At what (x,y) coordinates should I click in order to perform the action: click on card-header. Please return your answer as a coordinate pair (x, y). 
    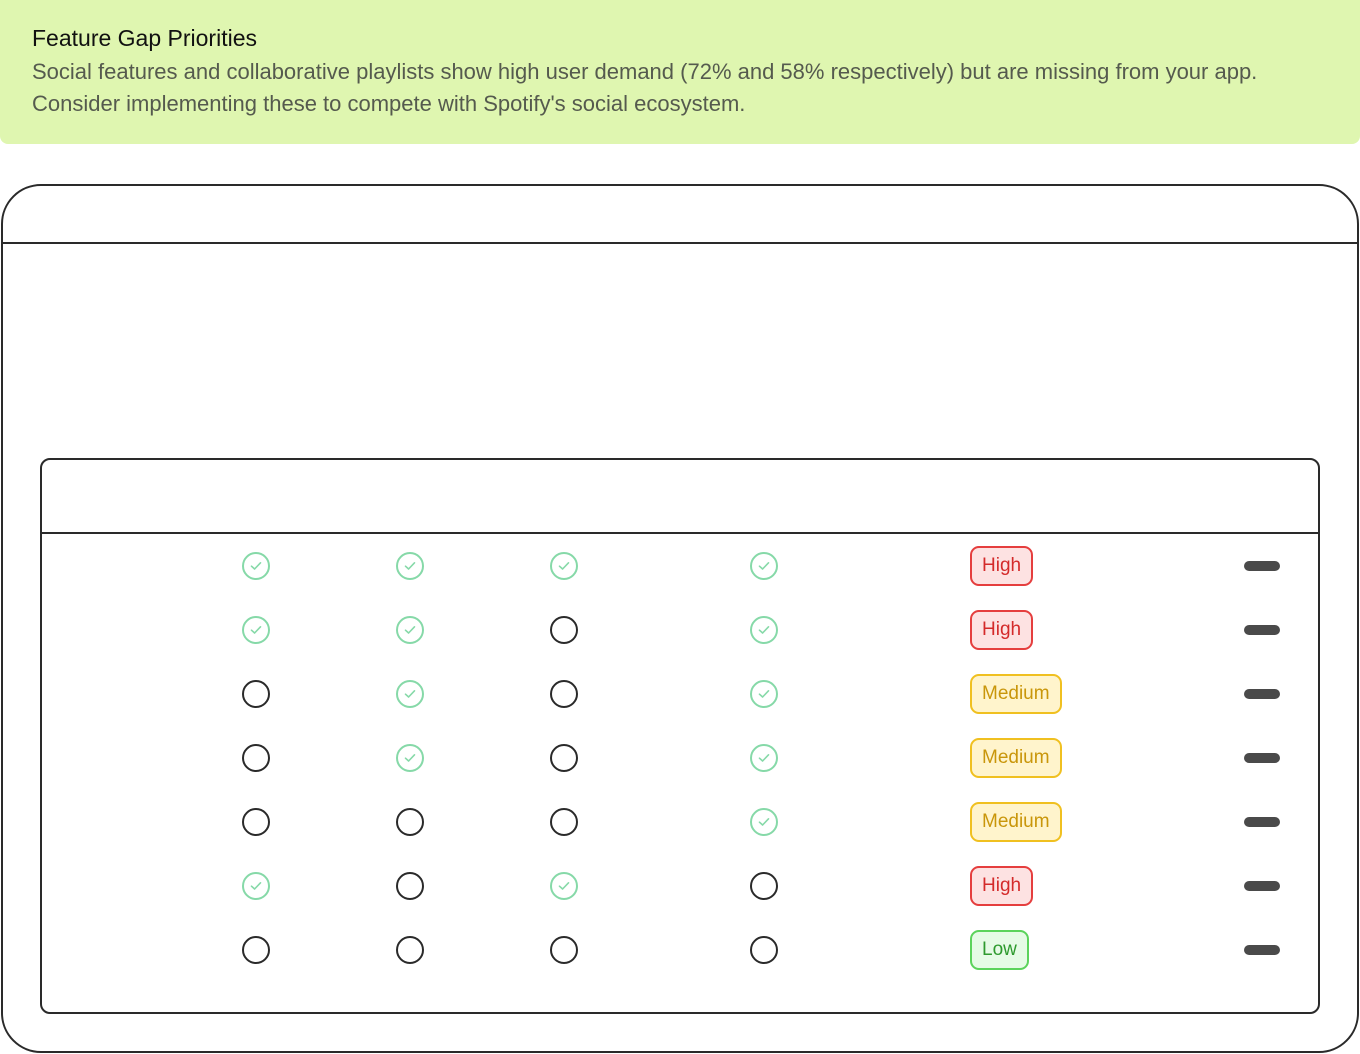
    Looking at the image, I should click on (680, 215).